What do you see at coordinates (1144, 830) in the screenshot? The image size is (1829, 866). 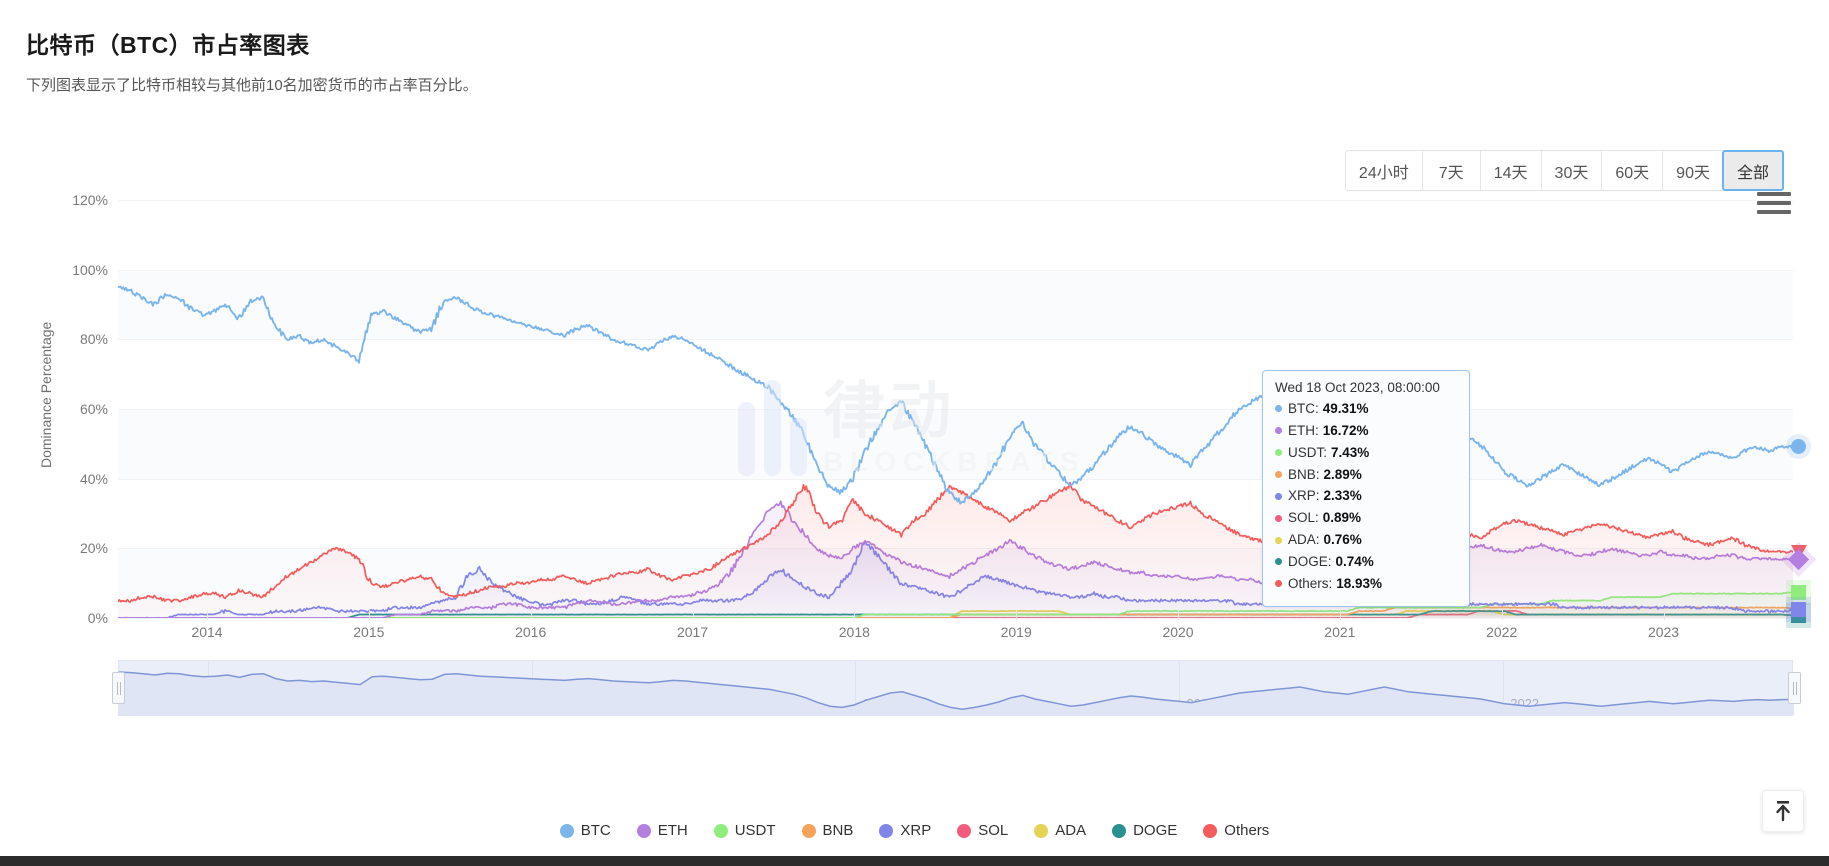 I see `legend-item-DOGE: DOGE` at bounding box center [1144, 830].